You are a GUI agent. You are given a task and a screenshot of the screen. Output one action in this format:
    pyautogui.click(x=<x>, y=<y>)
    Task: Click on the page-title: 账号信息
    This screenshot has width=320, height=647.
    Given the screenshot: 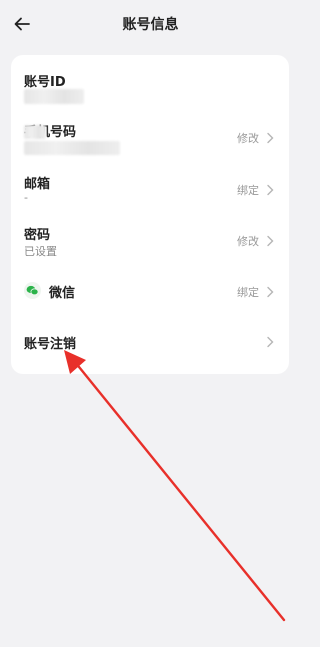 What is the action you would take?
    pyautogui.click(x=150, y=25)
    